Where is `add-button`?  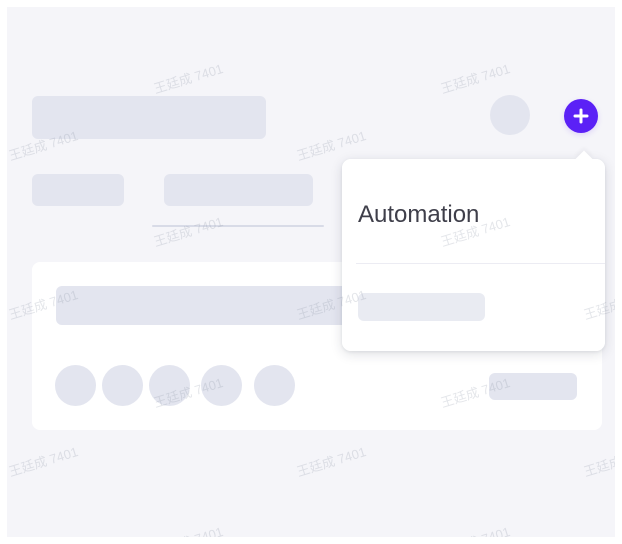
add-button is located at coordinates (581, 116).